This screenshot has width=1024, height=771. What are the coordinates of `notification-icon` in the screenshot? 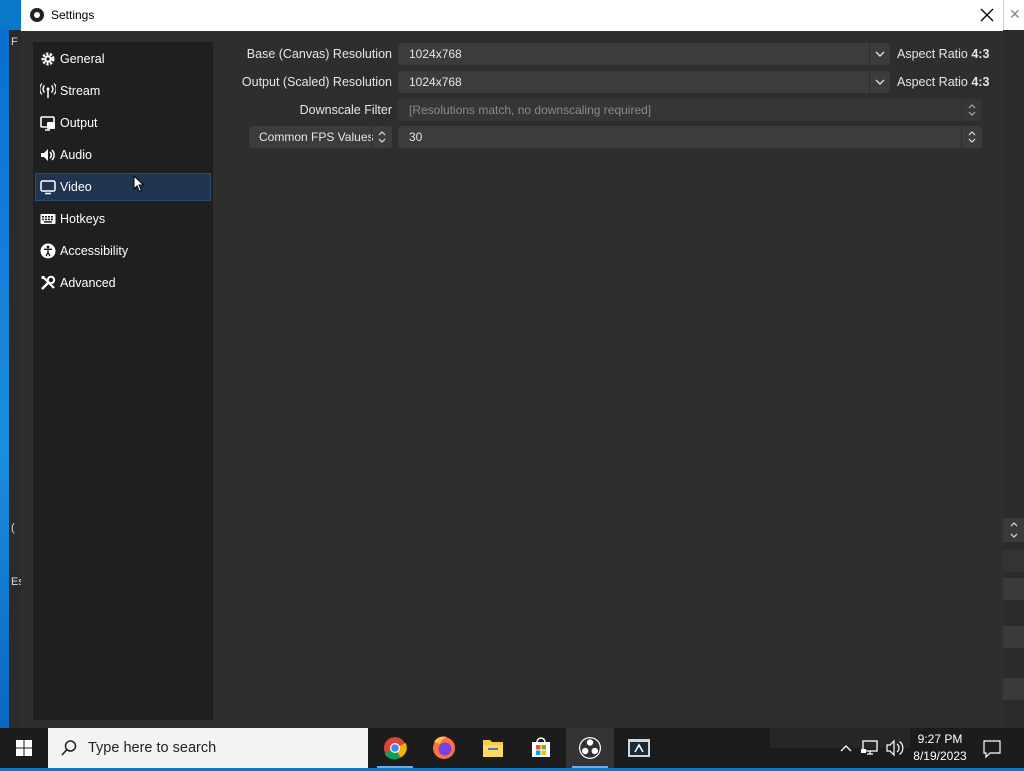 It's located at (992, 749).